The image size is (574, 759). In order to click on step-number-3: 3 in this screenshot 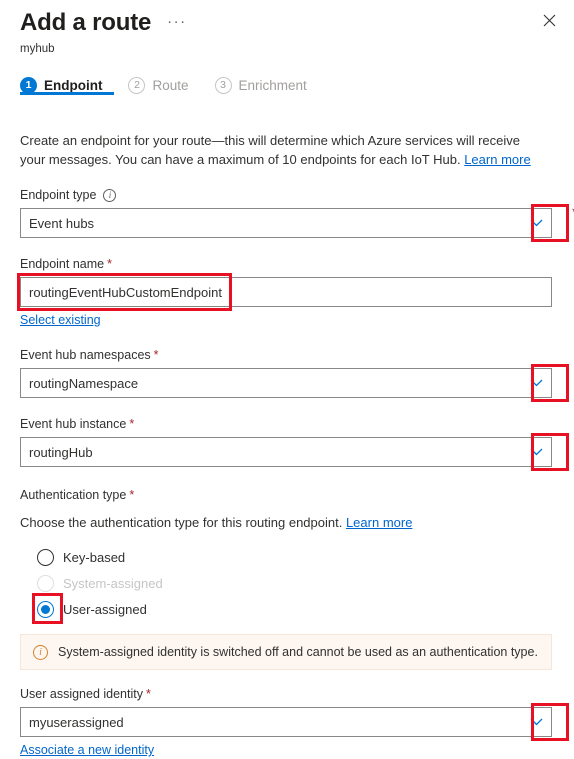, I will do `click(223, 85)`.